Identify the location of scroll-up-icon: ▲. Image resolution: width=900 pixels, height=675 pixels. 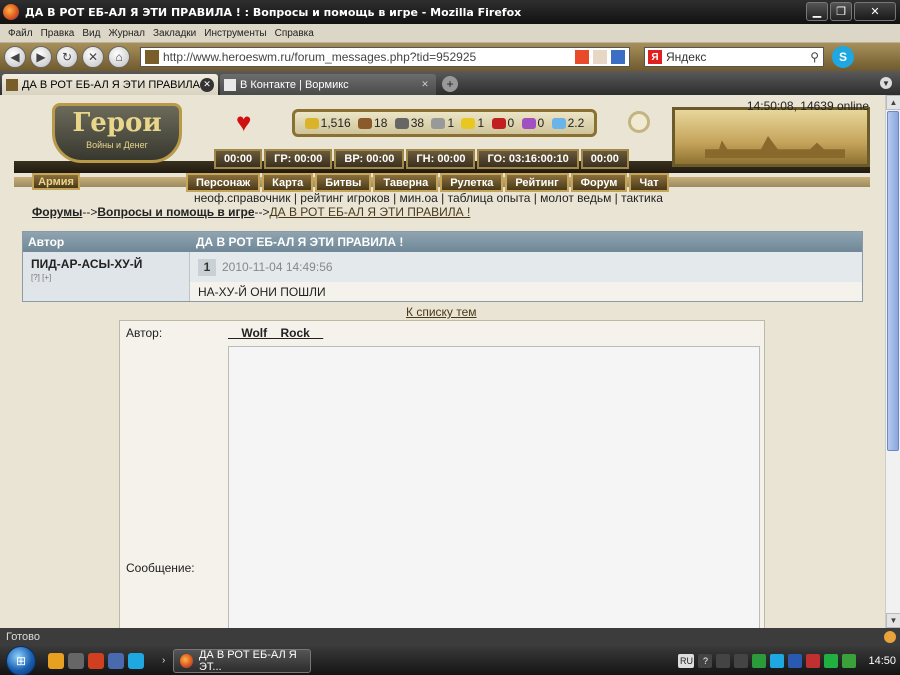
(893, 102).